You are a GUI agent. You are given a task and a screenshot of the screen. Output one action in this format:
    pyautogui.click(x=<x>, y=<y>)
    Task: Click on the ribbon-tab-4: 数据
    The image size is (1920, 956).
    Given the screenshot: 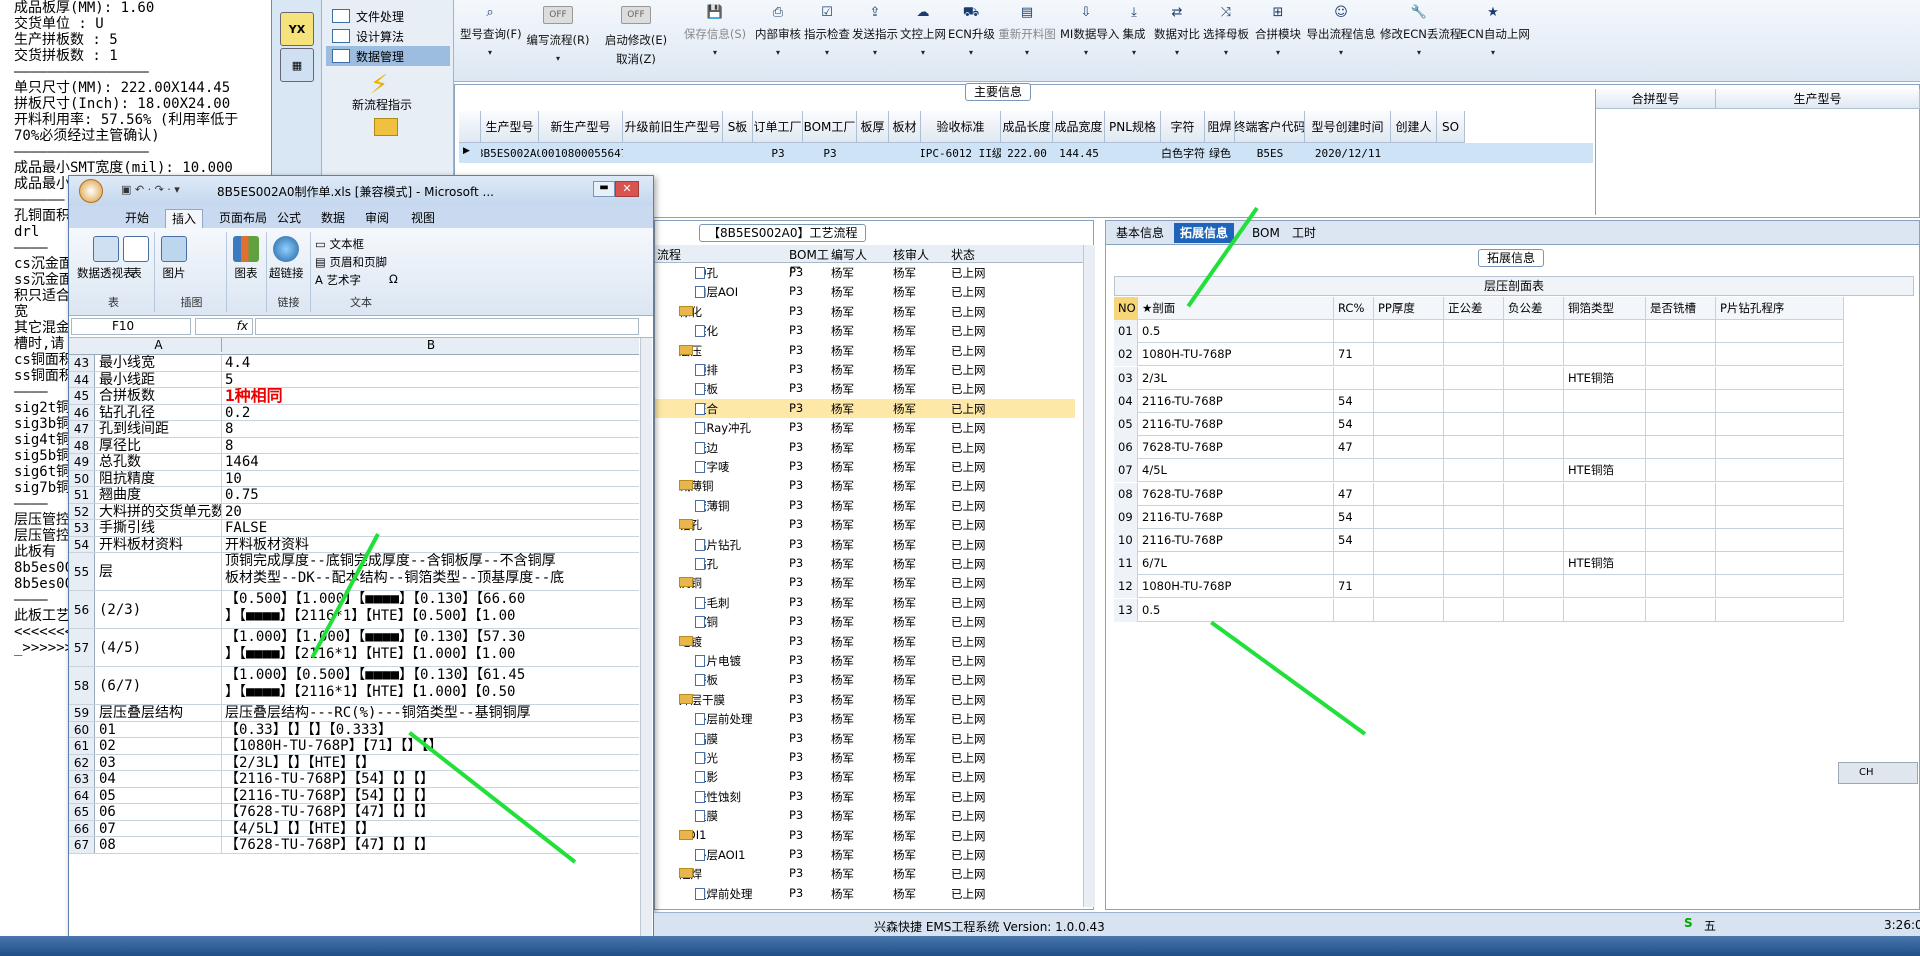 What is the action you would take?
    pyautogui.click(x=333, y=218)
    